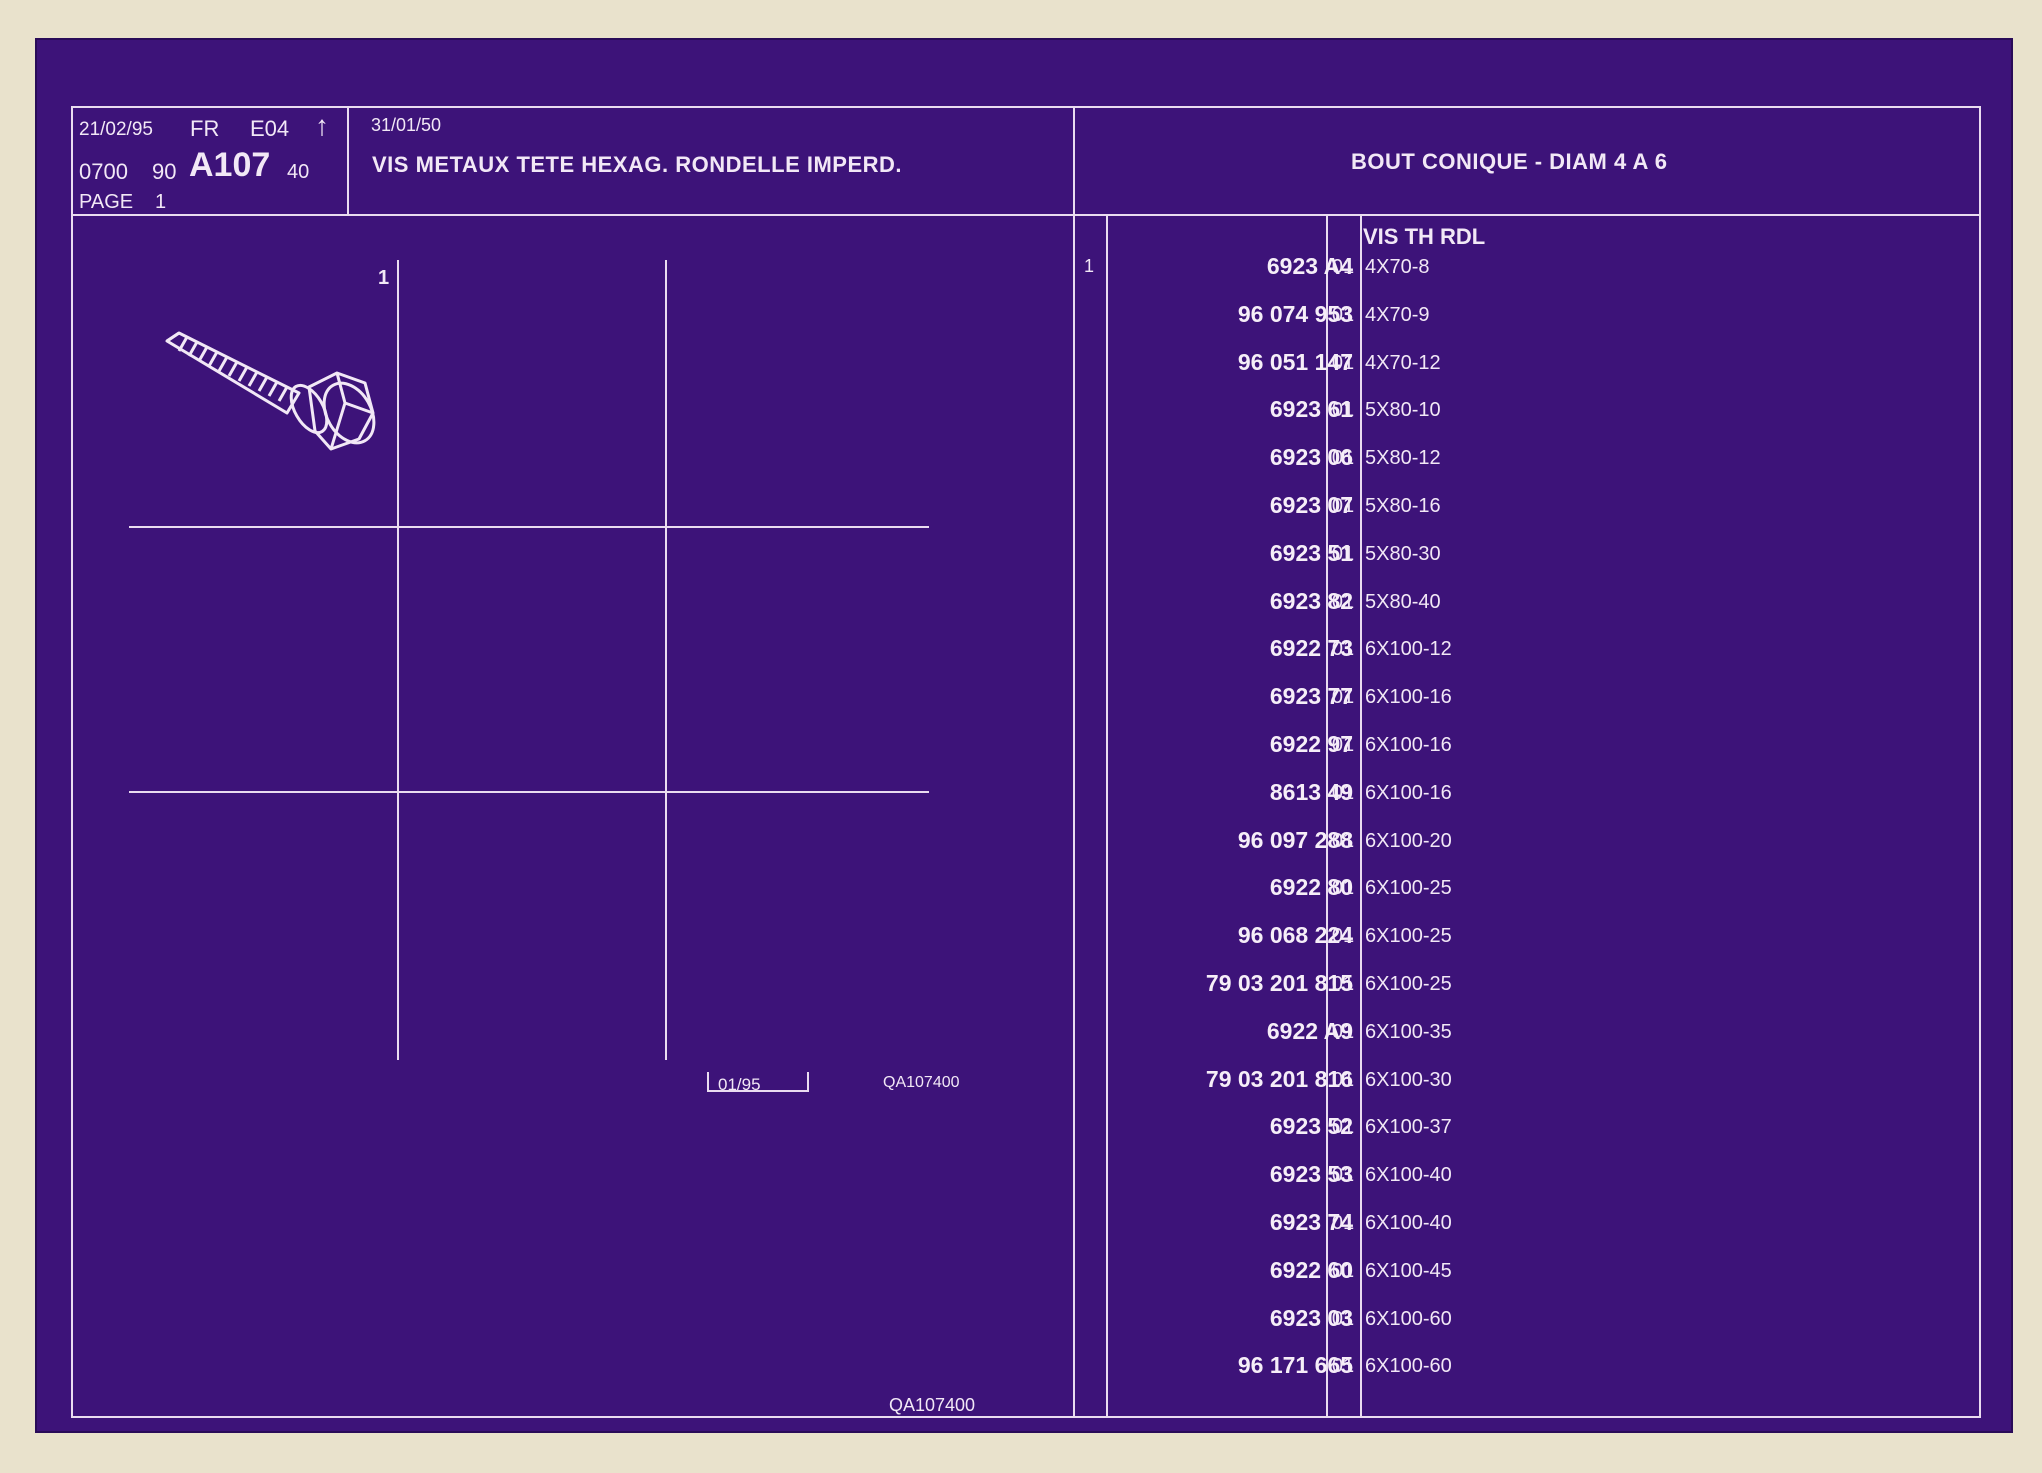  What do you see at coordinates (1403, 410) in the screenshot?
I see `row-description: 5X80-10` at bounding box center [1403, 410].